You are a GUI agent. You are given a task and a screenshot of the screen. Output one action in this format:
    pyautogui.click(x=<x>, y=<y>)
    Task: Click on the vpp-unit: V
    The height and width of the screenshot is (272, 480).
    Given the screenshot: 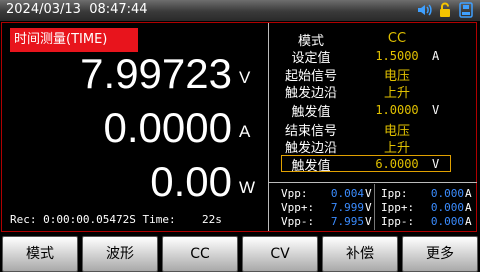 What is the action you would take?
    pyautogui.click(x=368, y=193)
    